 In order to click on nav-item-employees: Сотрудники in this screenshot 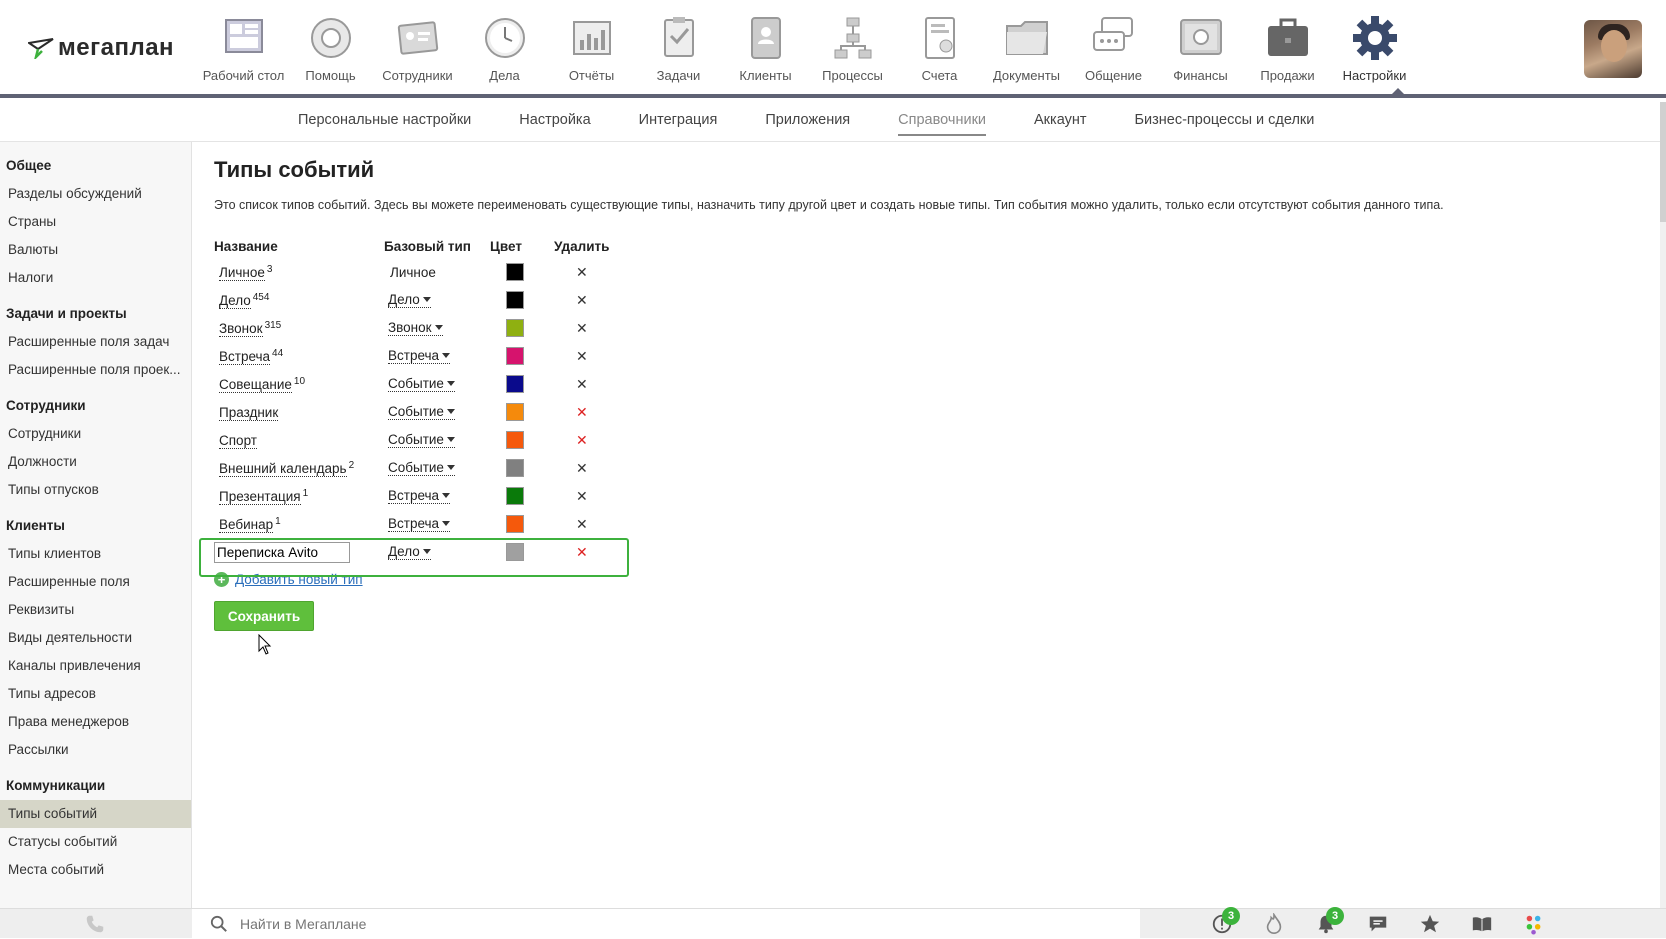, I will do `click(417, 46)`.